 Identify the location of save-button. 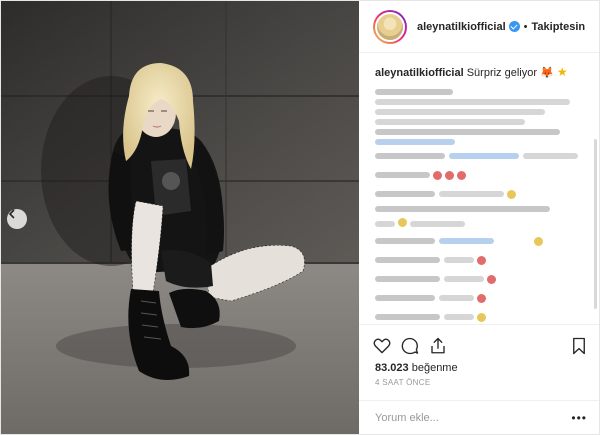
(579, 346).